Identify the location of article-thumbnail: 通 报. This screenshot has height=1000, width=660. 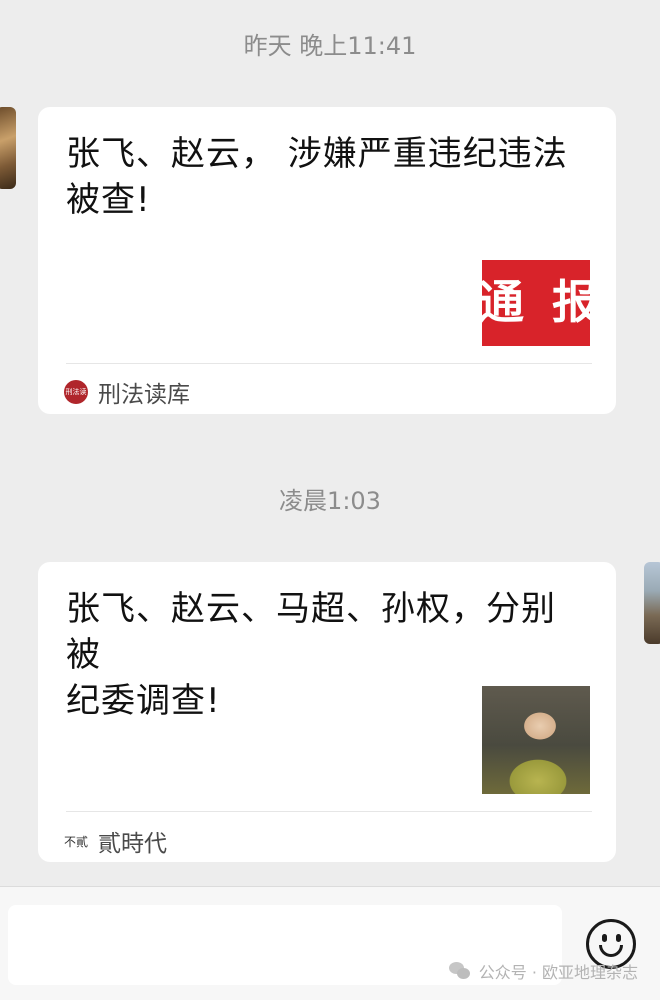
(536, 292).